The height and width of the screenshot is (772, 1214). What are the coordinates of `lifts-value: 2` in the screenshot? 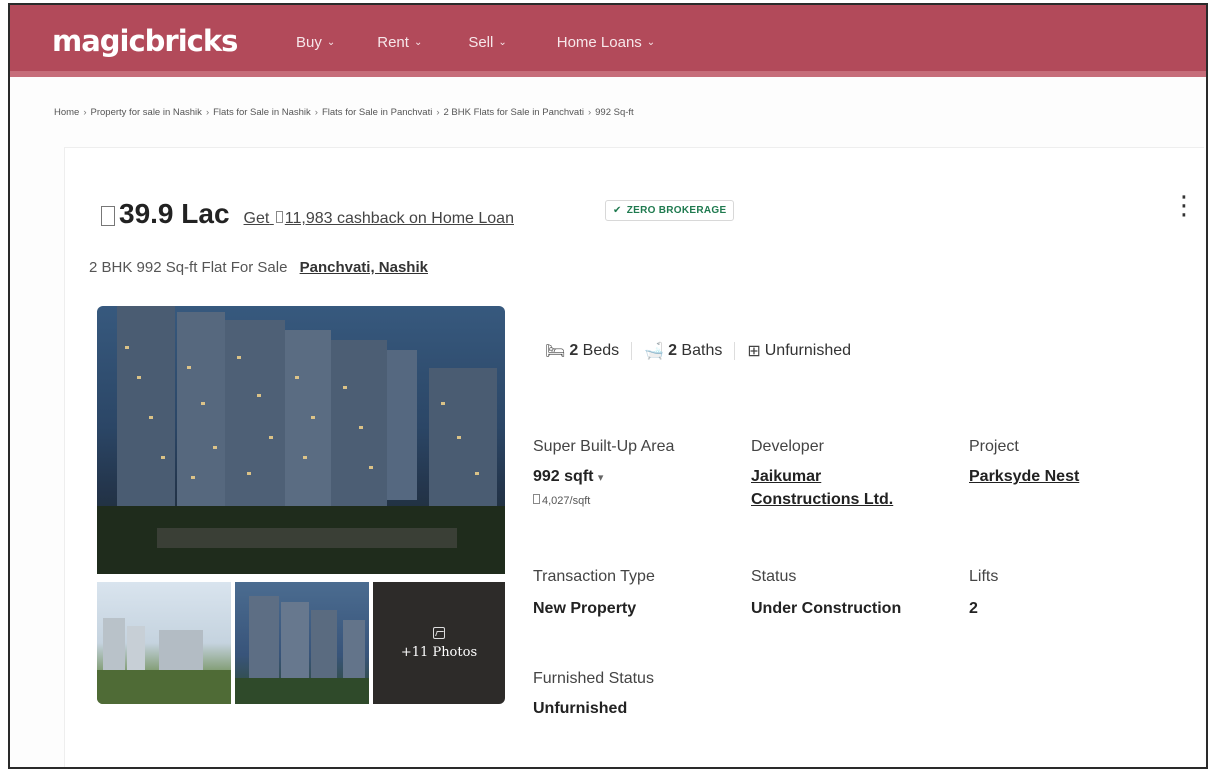 It's located at (973, 608).